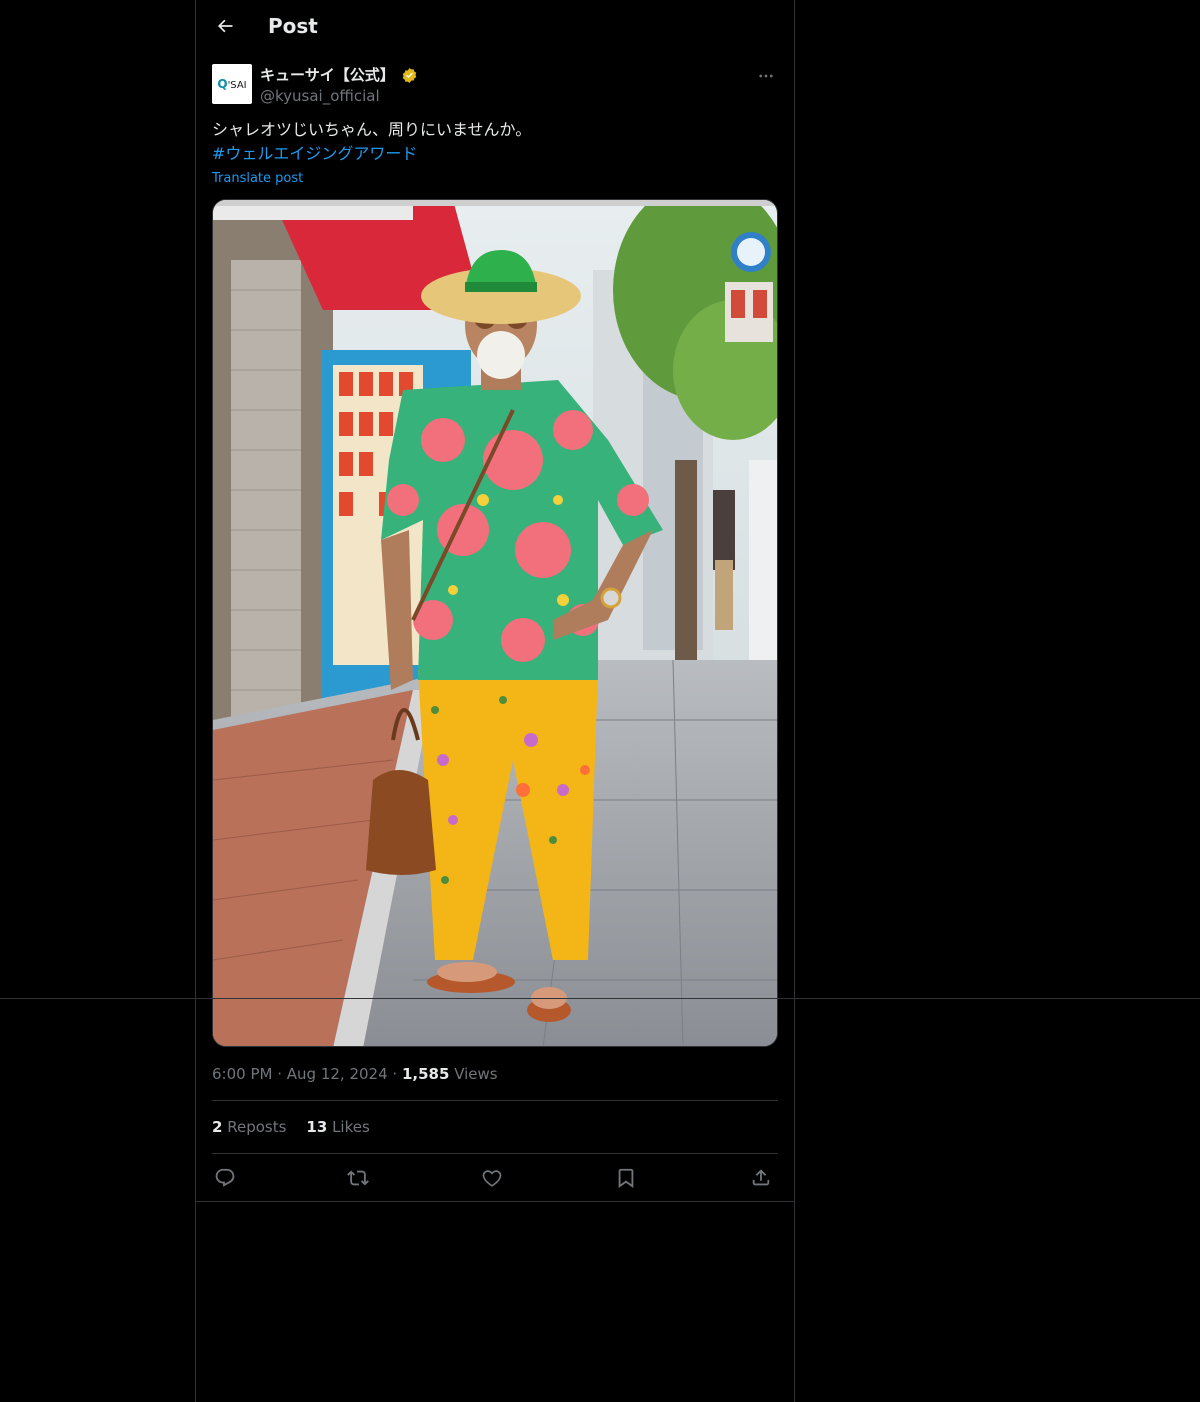 The width and height of the screenshot is (1200, 1402). Describe the element at coordinates (425, 1074) in the screenshot. I see `views-count: 1,585` at that location.